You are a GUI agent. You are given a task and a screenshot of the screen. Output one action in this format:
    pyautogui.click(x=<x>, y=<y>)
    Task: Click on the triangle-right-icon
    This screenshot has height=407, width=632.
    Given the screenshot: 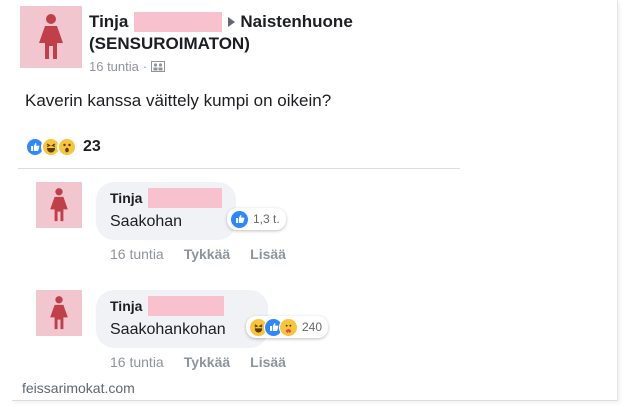 What is the action you would take?
    pyautogui.click(x=232, y=22)
    